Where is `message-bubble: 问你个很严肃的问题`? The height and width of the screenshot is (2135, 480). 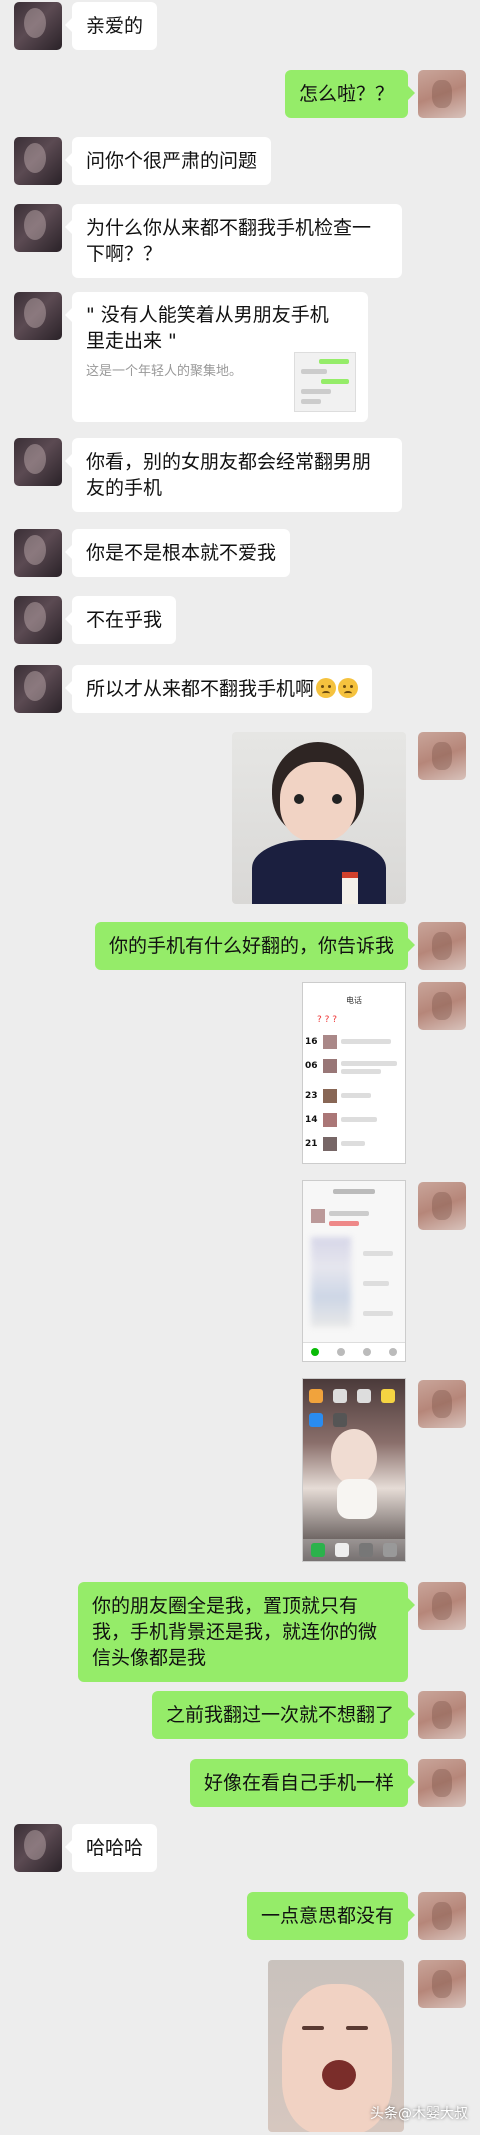
message-bubble: 问你个很严肃的问题 is located at coordinates (168, 161).